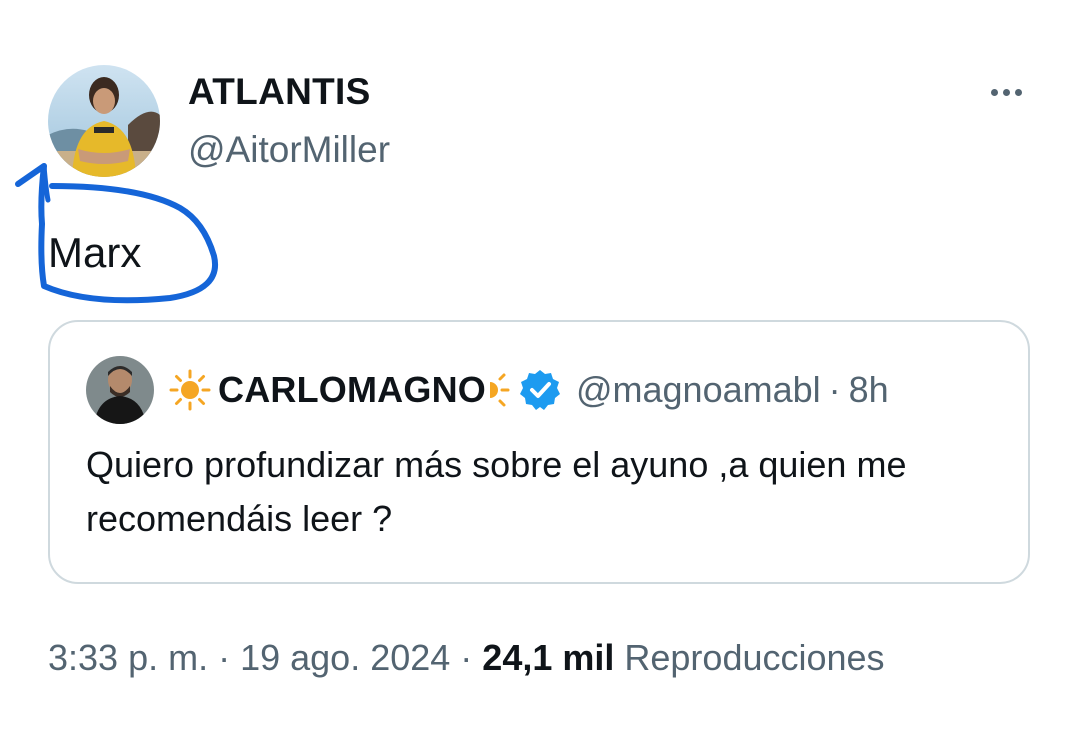 The height and width of the screenshot is (731, 1080). I want to click on sun-icon, so click(190, 390).